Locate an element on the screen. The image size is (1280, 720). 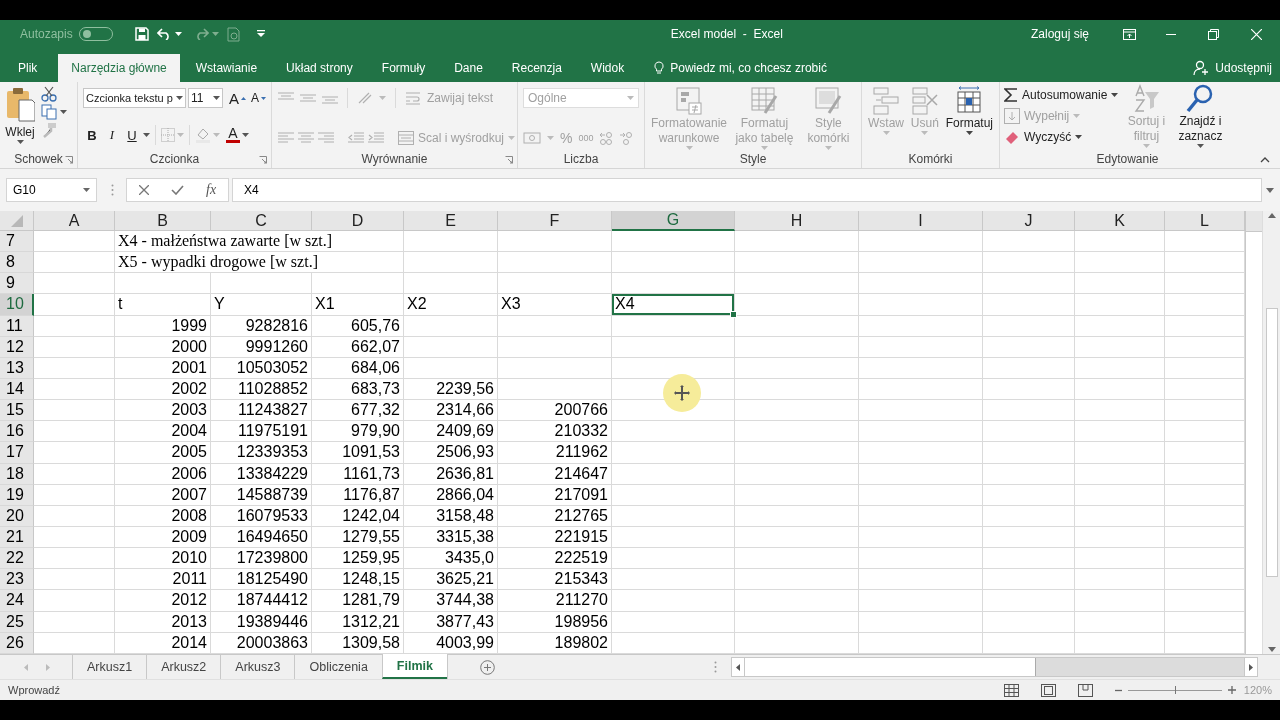
editing-button: Autosumowanie is located at coordinates (1065, 94).